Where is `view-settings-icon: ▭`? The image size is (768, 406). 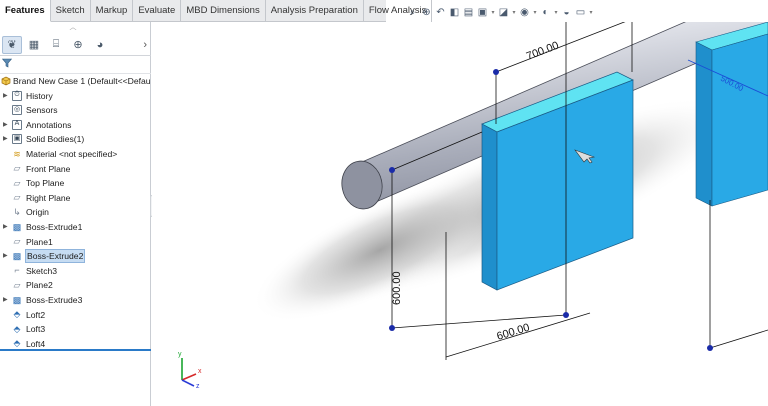
view-settings-icon: ▭ is located at coordinates (580, 12).